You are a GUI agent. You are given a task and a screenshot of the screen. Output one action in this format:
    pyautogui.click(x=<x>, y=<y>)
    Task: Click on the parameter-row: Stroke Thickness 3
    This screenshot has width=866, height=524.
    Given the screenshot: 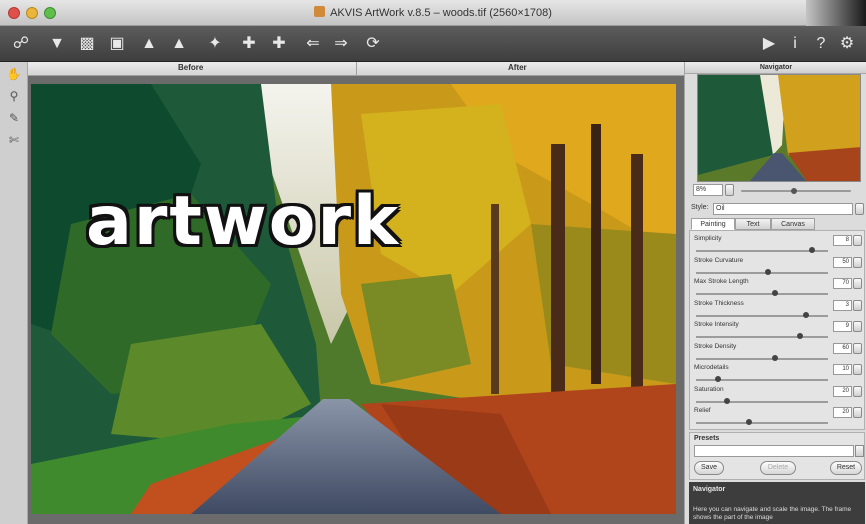 What is the action you would take?
    pyautogui.click(x=778, y=310)
    